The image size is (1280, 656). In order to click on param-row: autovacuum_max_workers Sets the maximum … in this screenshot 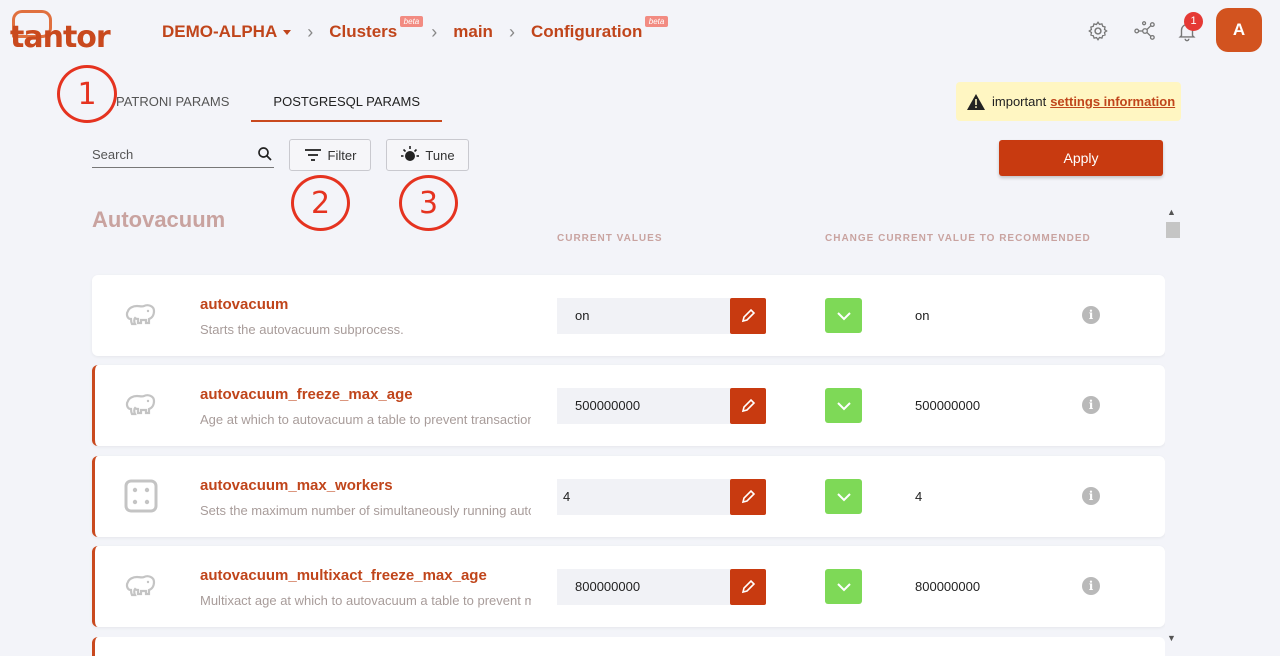, I will do `click(628, 496)`.